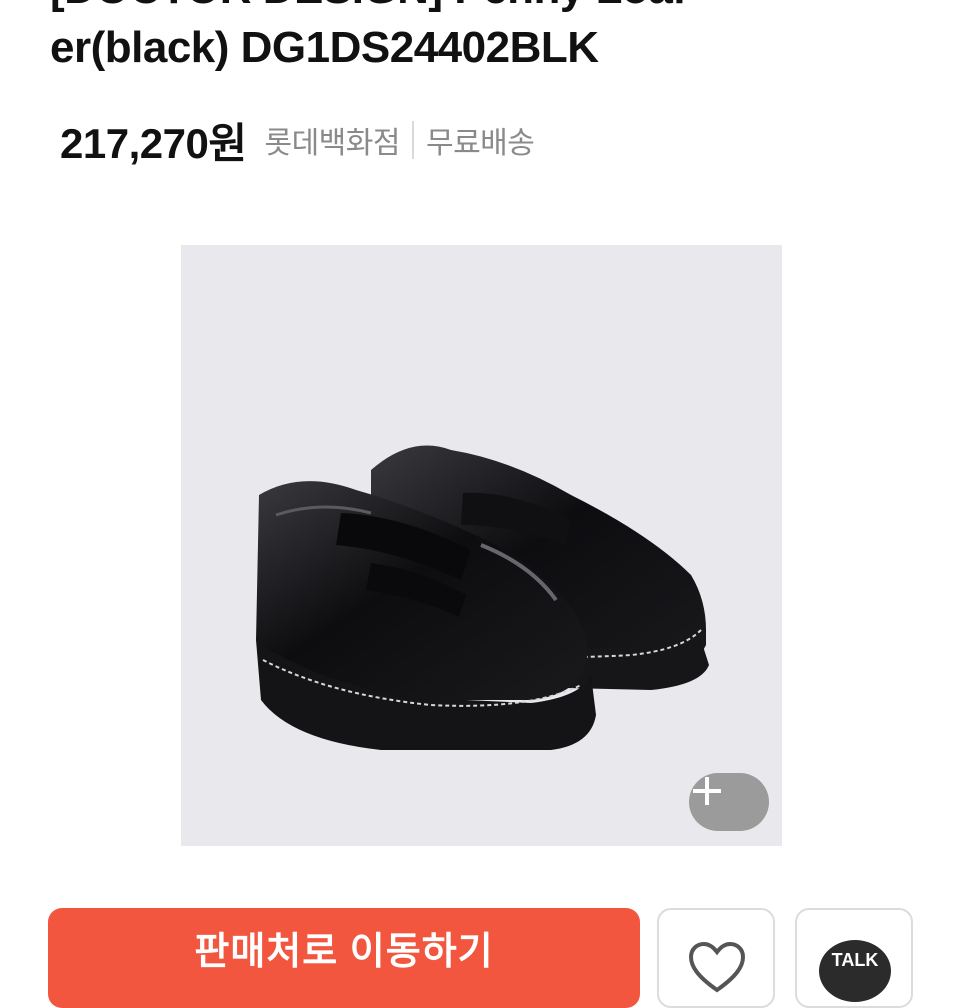  Describe the element at coordinates (482, 597) in the screenshot. I see `loafer-shoes-illustration` at that location.